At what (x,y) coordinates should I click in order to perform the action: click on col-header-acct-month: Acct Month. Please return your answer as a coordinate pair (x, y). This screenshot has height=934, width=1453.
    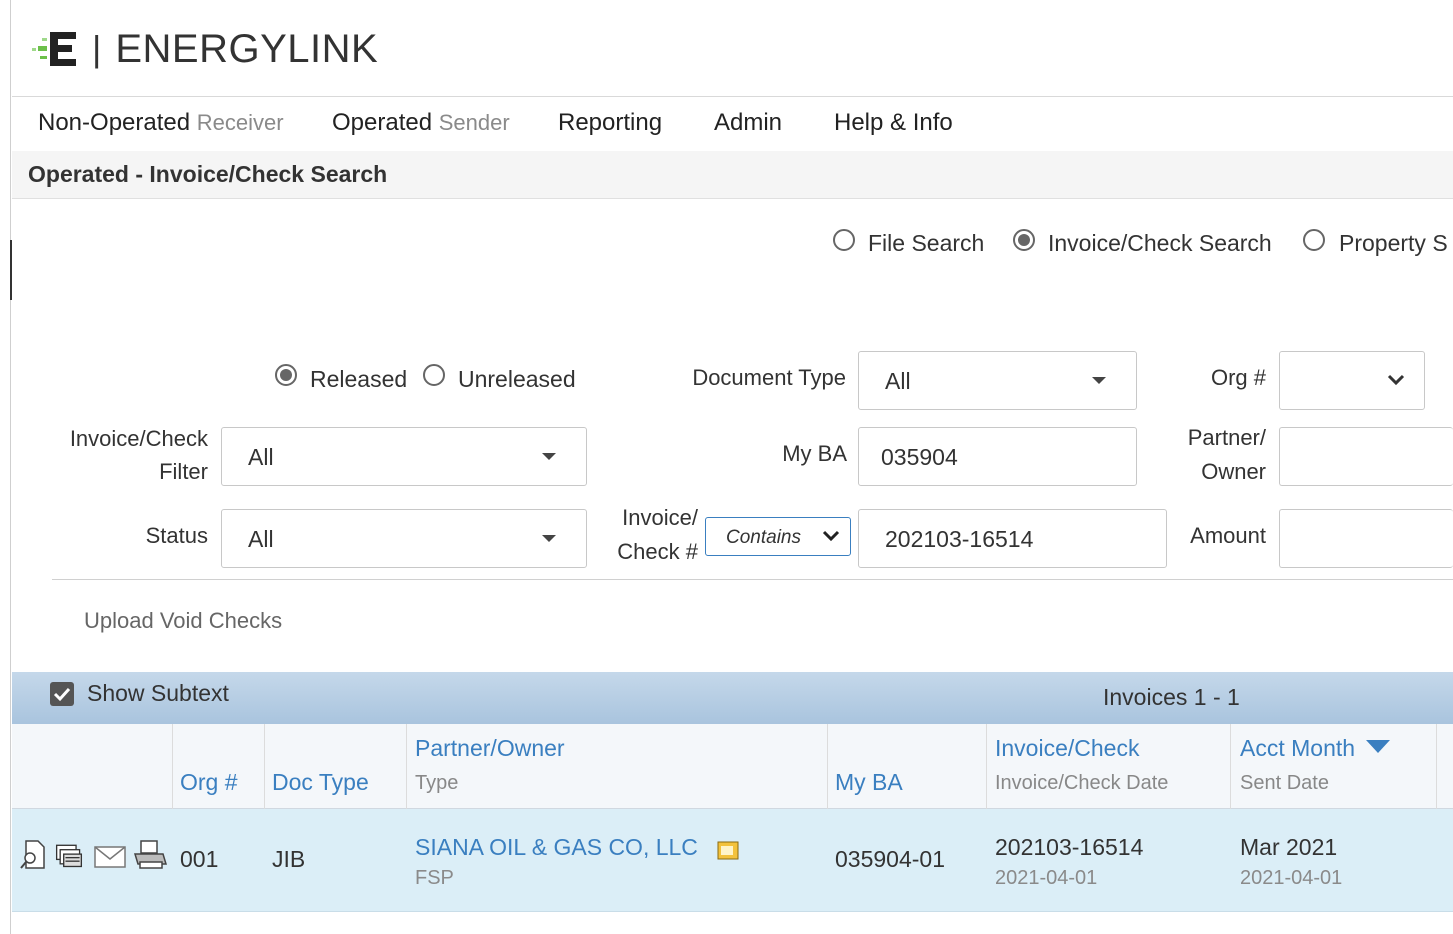
    Looking at the image, I should click on (1297, 748).